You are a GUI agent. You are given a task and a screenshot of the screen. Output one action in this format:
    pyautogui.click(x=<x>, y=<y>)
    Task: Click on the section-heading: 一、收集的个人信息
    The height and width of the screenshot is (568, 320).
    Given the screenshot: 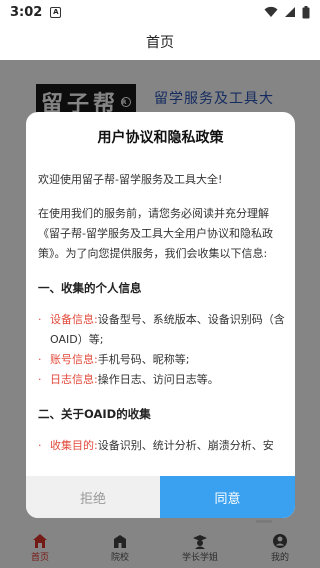 What is the action you would take?
    pyautogui.click(x=90, y=288)
    